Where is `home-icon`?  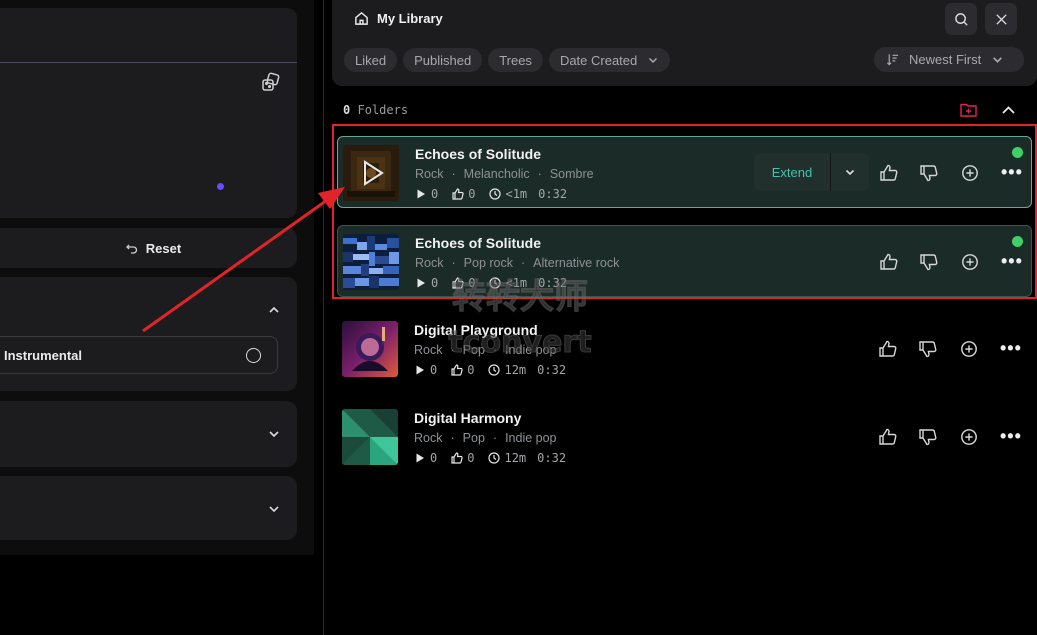
home-icon is located at coordinates (361, 18).